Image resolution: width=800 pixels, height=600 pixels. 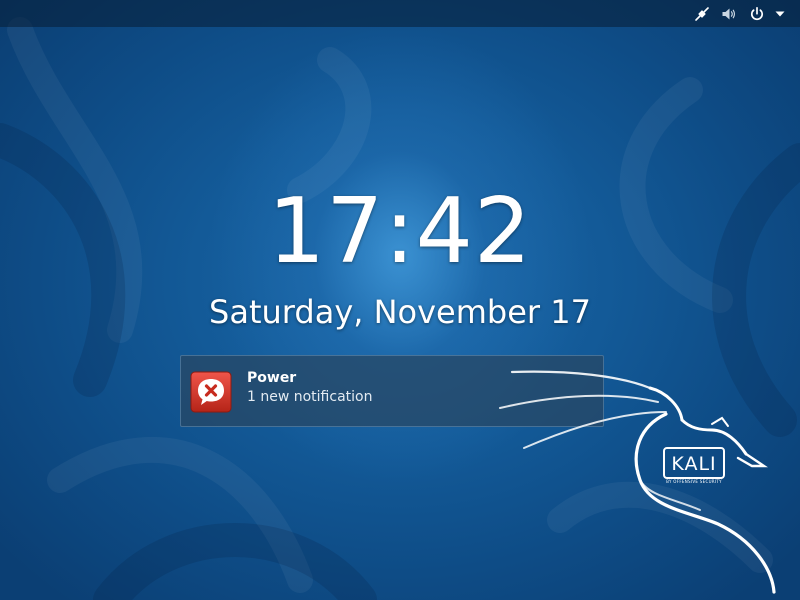 I want to click on kali-dragon-logo, so click(x=637, y=482).